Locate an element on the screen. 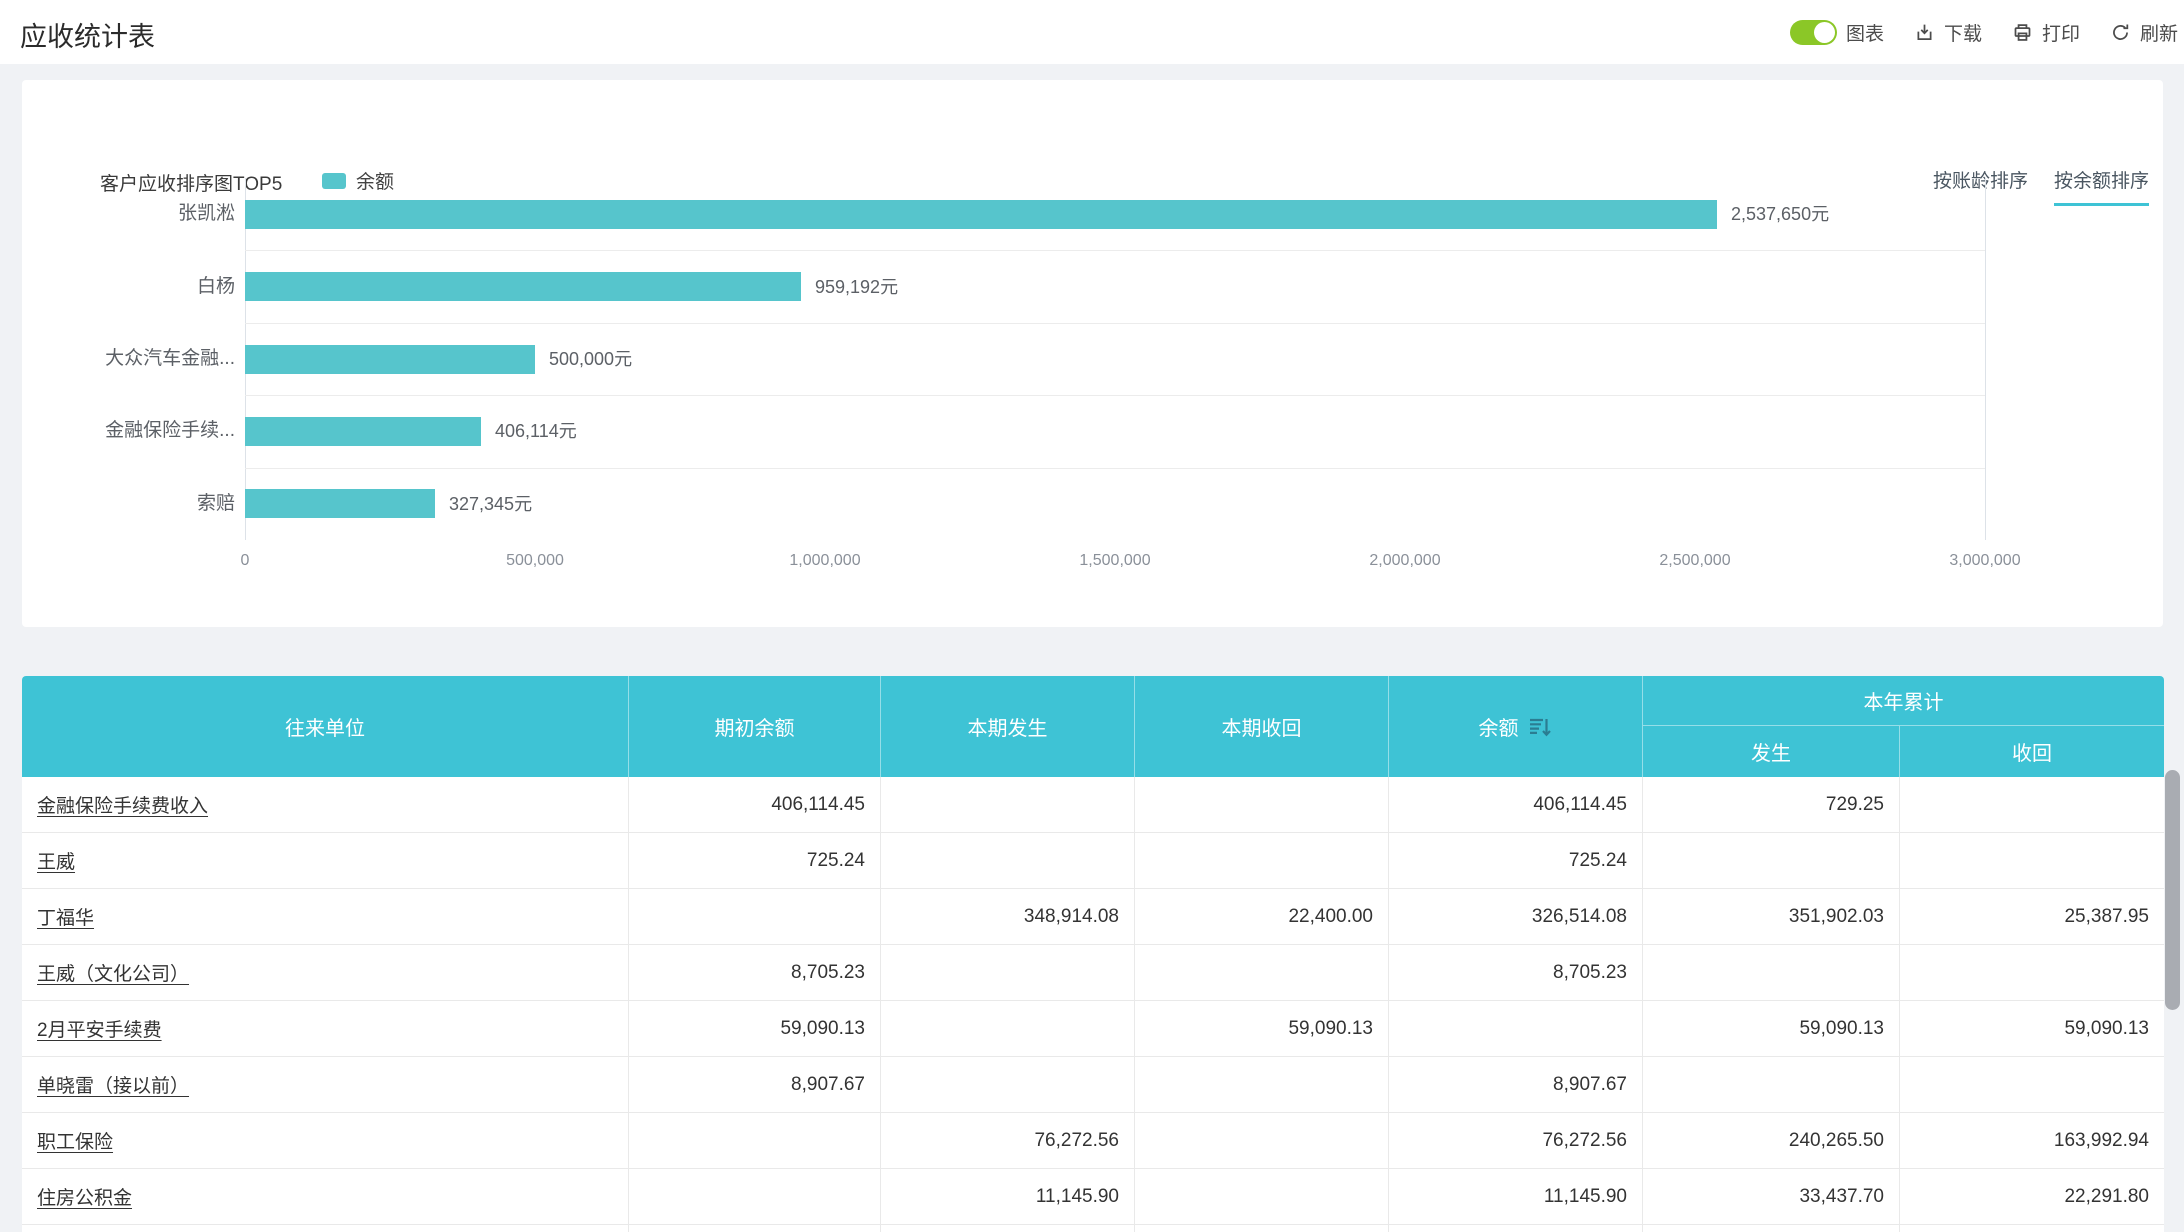 The height and width of the screenshot is (1232, 2184). cell-amount: 729.25 is located at coordinates (1770, 804).